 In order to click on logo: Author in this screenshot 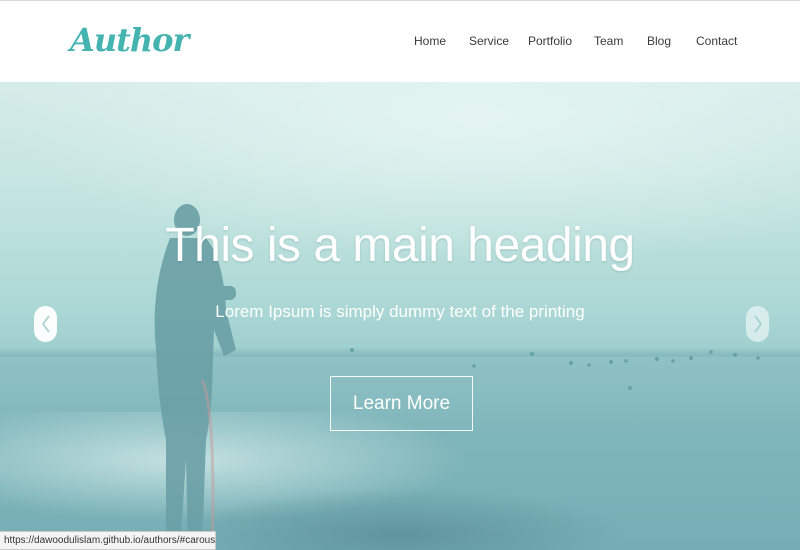, I will do `click(129, 40)`.